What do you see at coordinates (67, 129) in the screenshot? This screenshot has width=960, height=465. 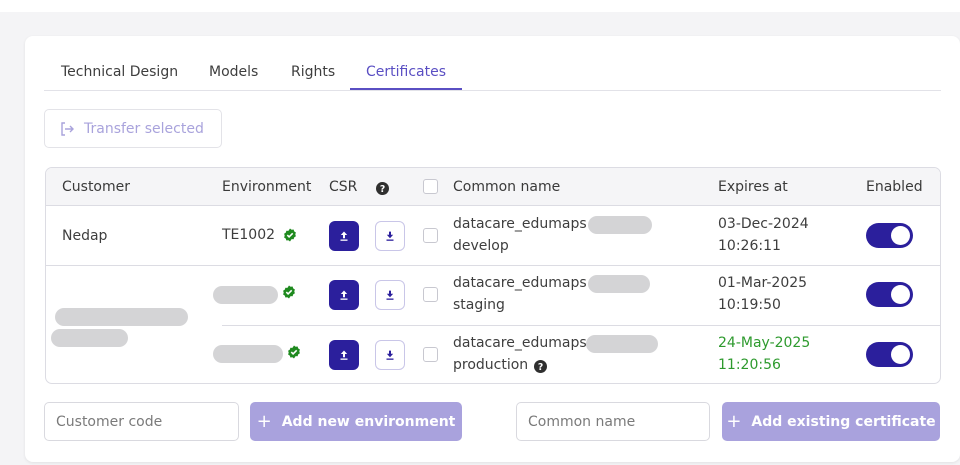 I see `log-out-icon` at bounding box center [67, 129].